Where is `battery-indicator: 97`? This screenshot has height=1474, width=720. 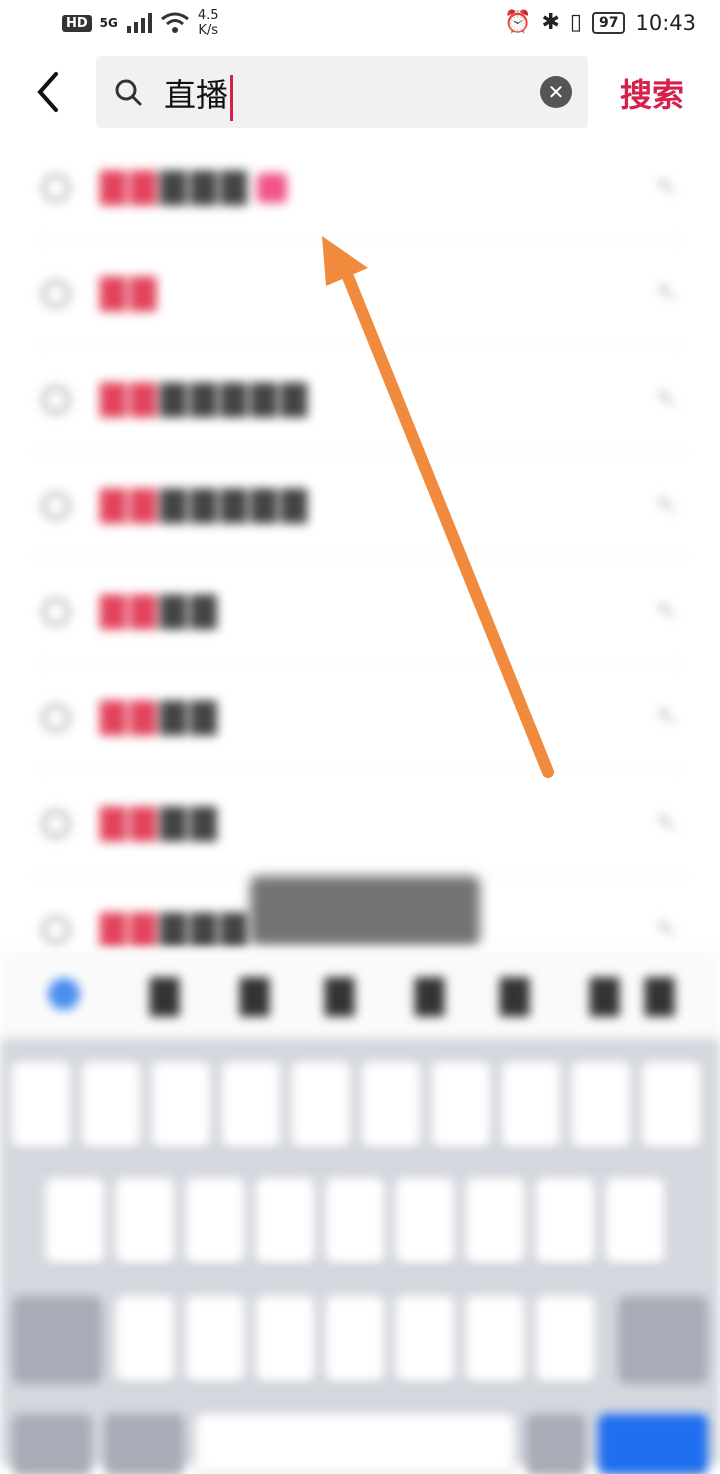
battery-indicator: 97 is located at coordinates (608, 22).